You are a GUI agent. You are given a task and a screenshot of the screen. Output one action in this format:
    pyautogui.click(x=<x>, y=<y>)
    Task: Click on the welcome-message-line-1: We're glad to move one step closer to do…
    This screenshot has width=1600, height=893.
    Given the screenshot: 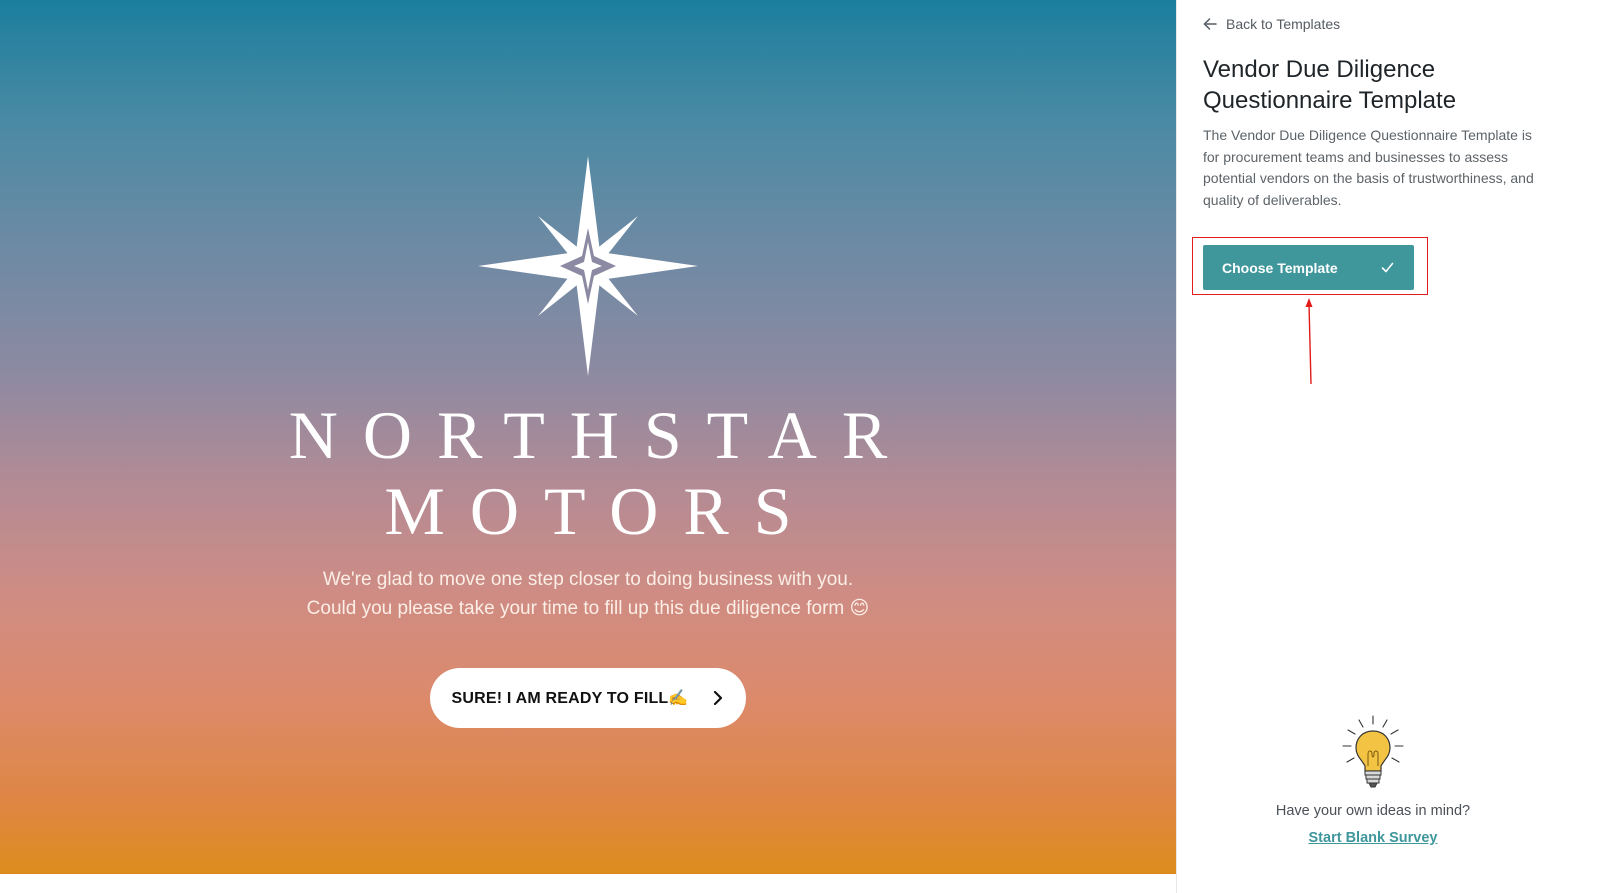 What is the action you would take?
    pyautogui.click(x=588, y=579)
    